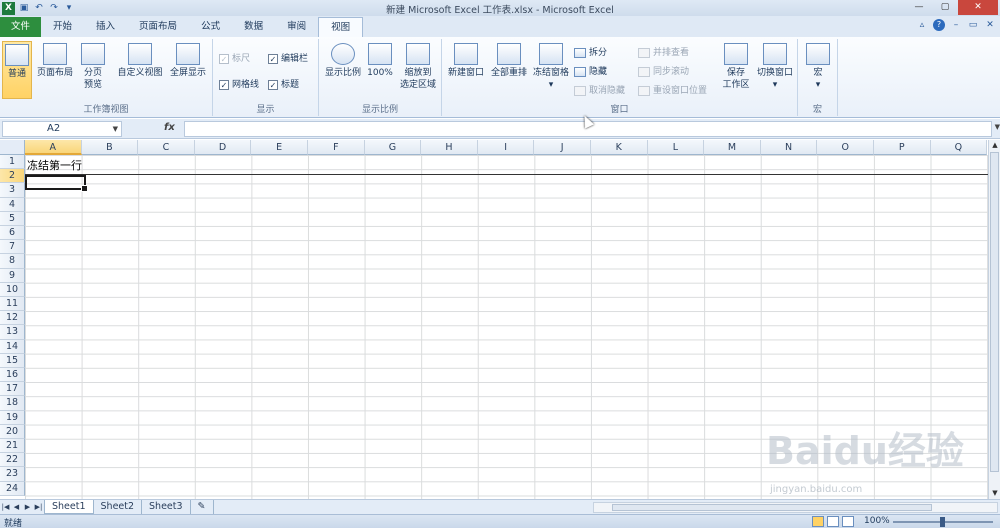 This screenshot has width=1000, height=528. I want to click on row-header-20: 20, so click(12, 431).